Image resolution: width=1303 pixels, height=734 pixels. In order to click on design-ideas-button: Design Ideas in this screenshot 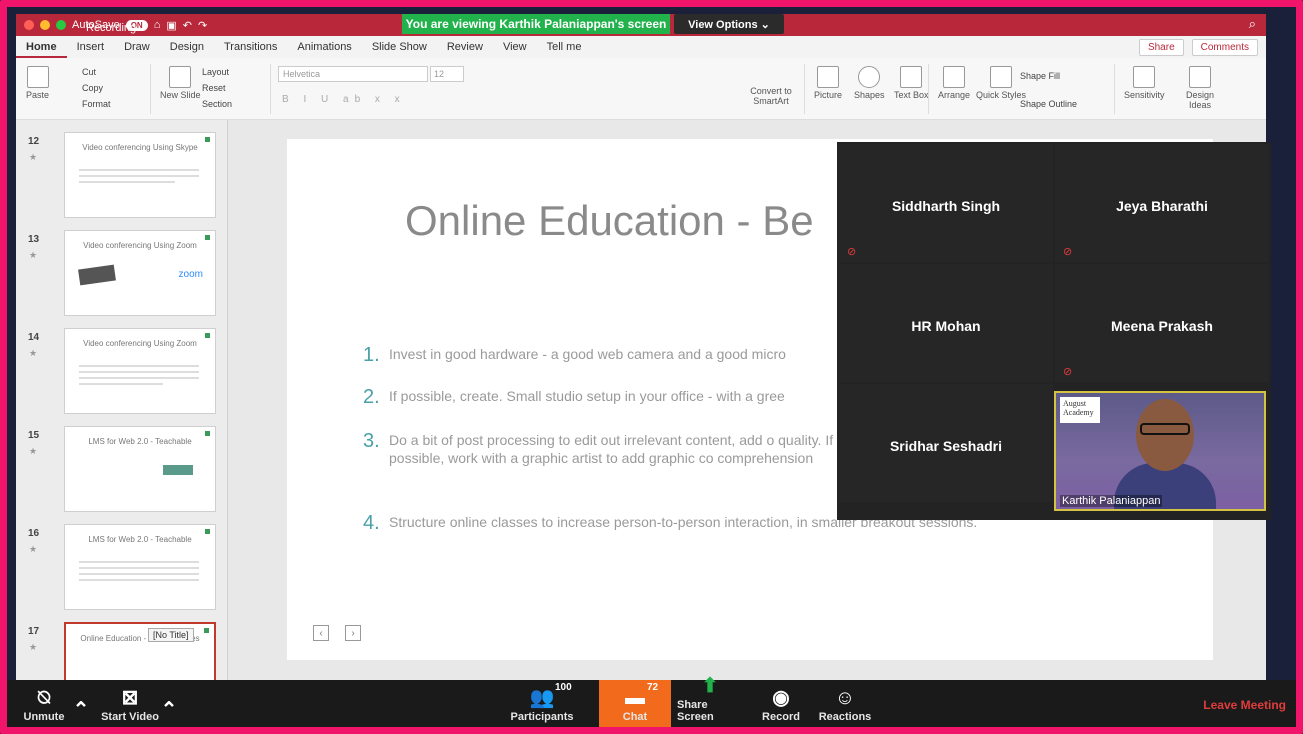, I will do `click(1200, 88)`.